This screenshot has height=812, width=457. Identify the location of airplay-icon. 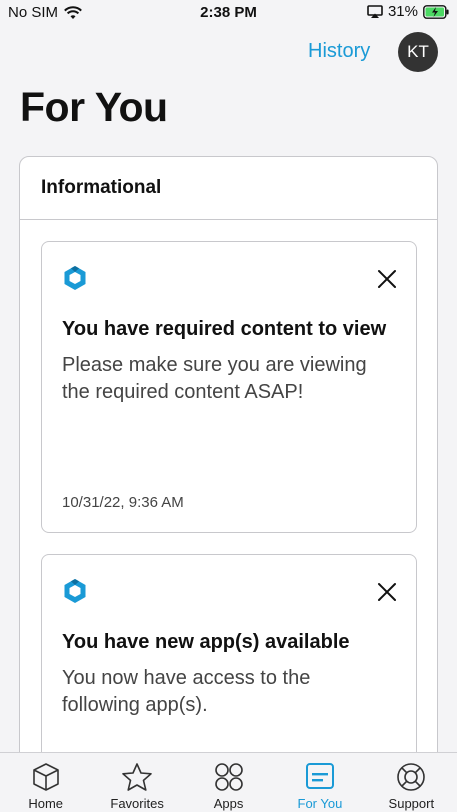
(375, 11).